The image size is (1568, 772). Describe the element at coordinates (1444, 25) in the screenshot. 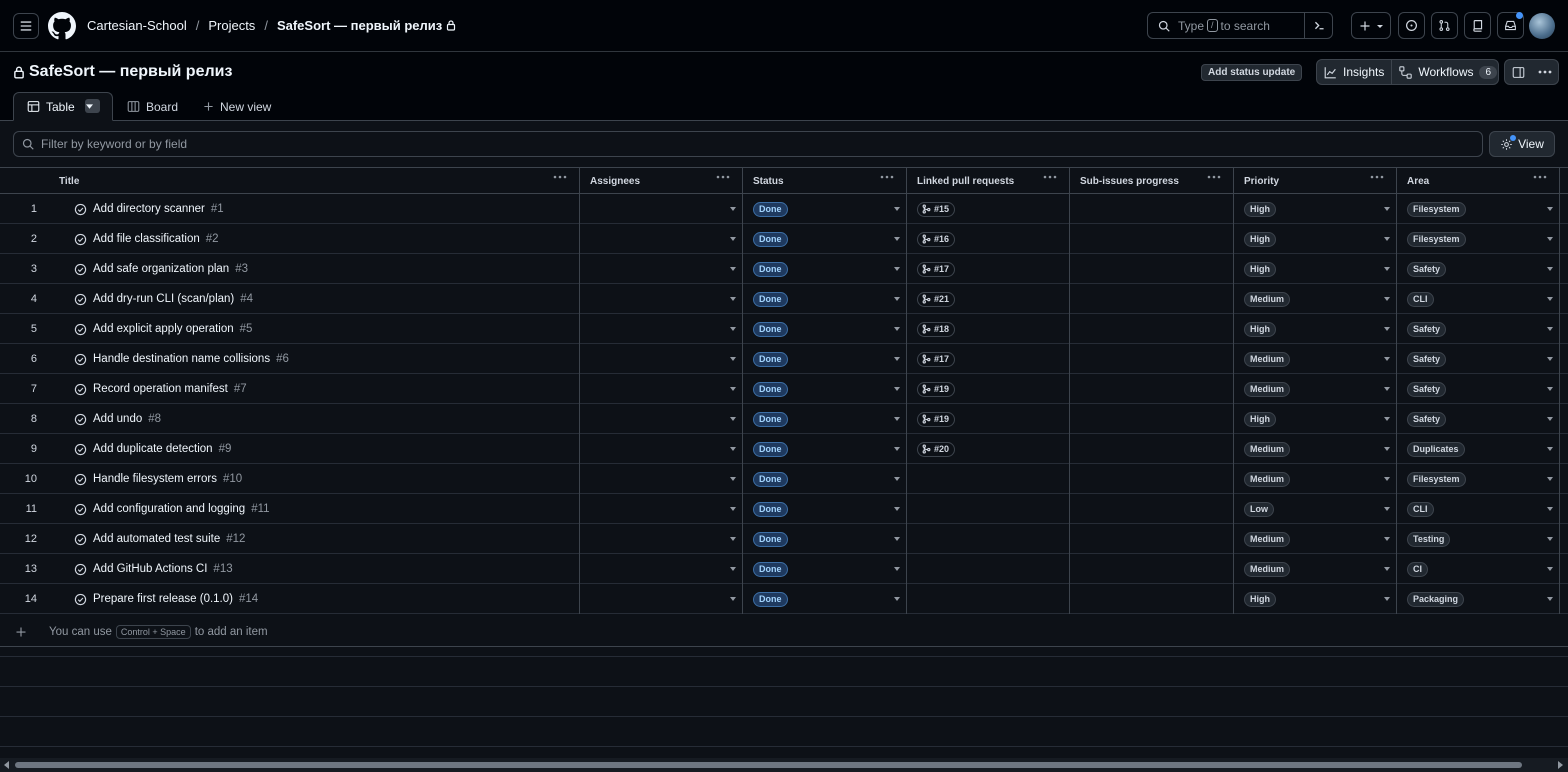

I see `pull-requests-button` at that location.